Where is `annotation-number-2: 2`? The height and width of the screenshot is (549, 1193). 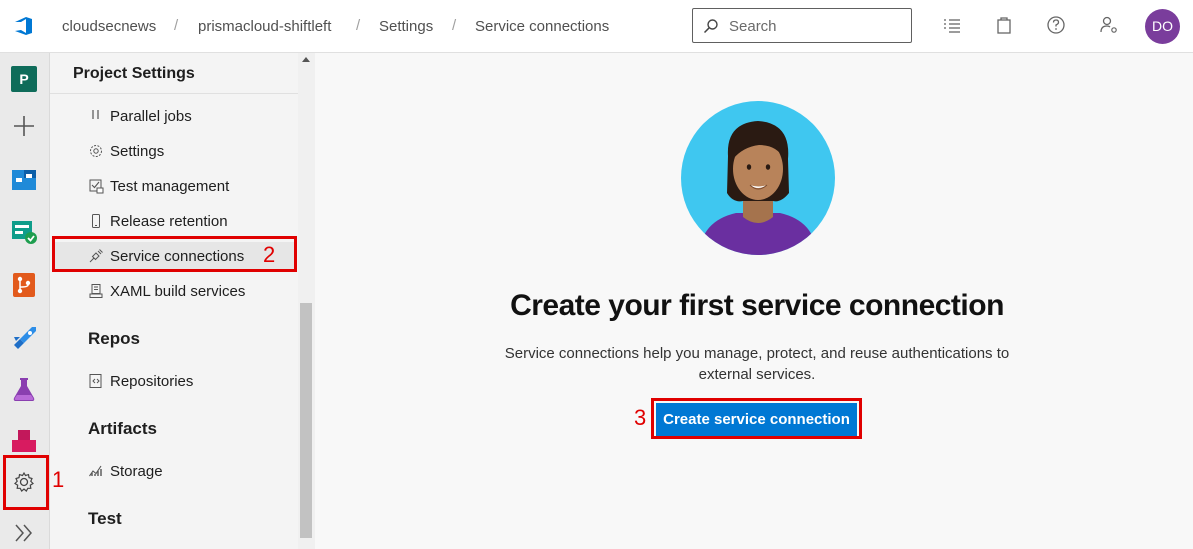 annotation-number-2: 2 is located at coordinates (269, 254).